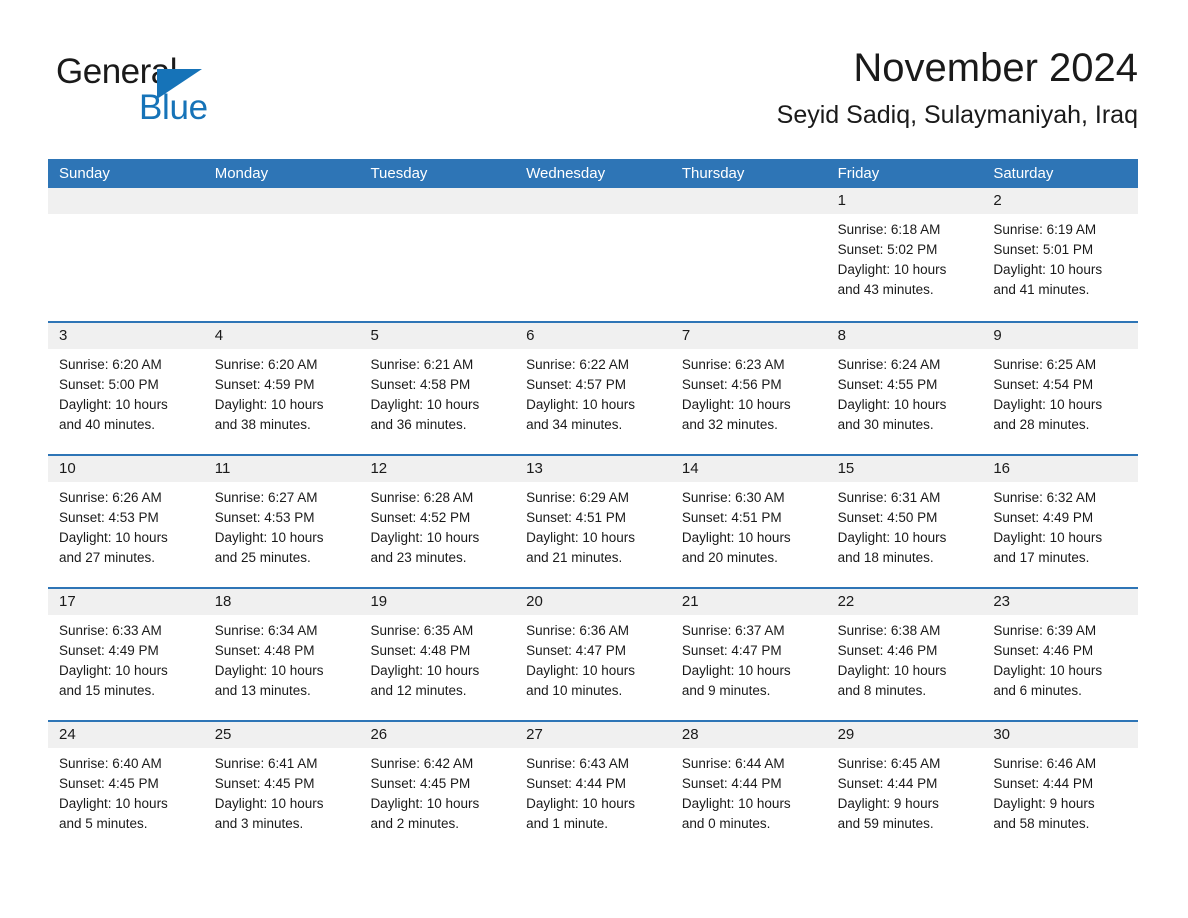 The image size is (1188, 918). Describe the element at coordinates (889, 630) in the screenshot. I see `sunrise-text: Sunrise: 6:38 AM` at that location.